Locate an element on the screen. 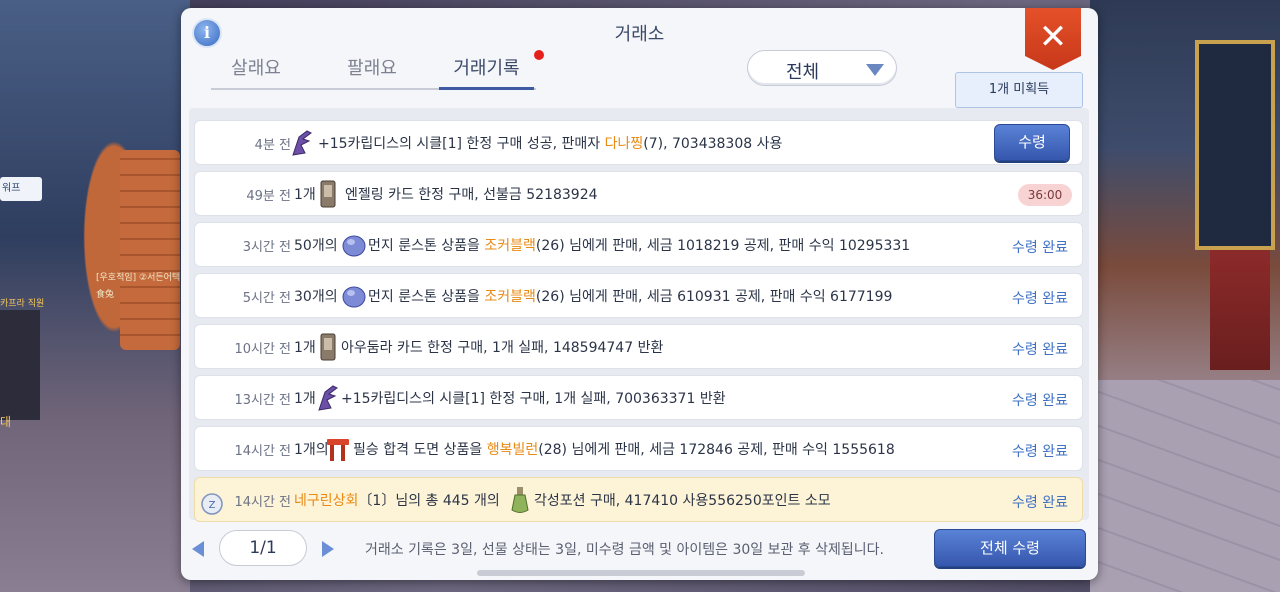 The image size is (1280, 592). row-time: 10시간 전 is located at coordinates (262, 349).